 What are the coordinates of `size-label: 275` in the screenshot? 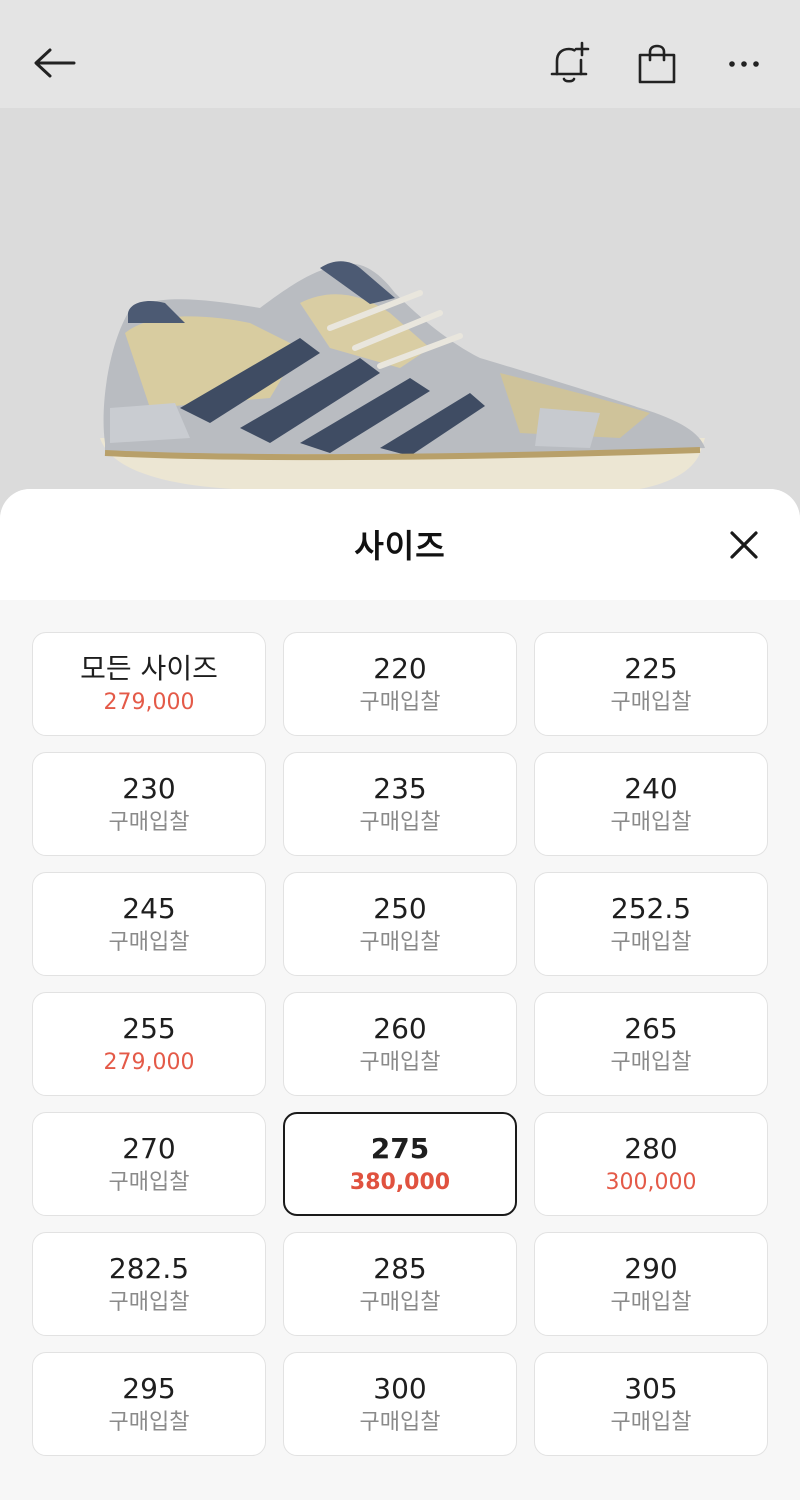 It's located at (400, 1148).